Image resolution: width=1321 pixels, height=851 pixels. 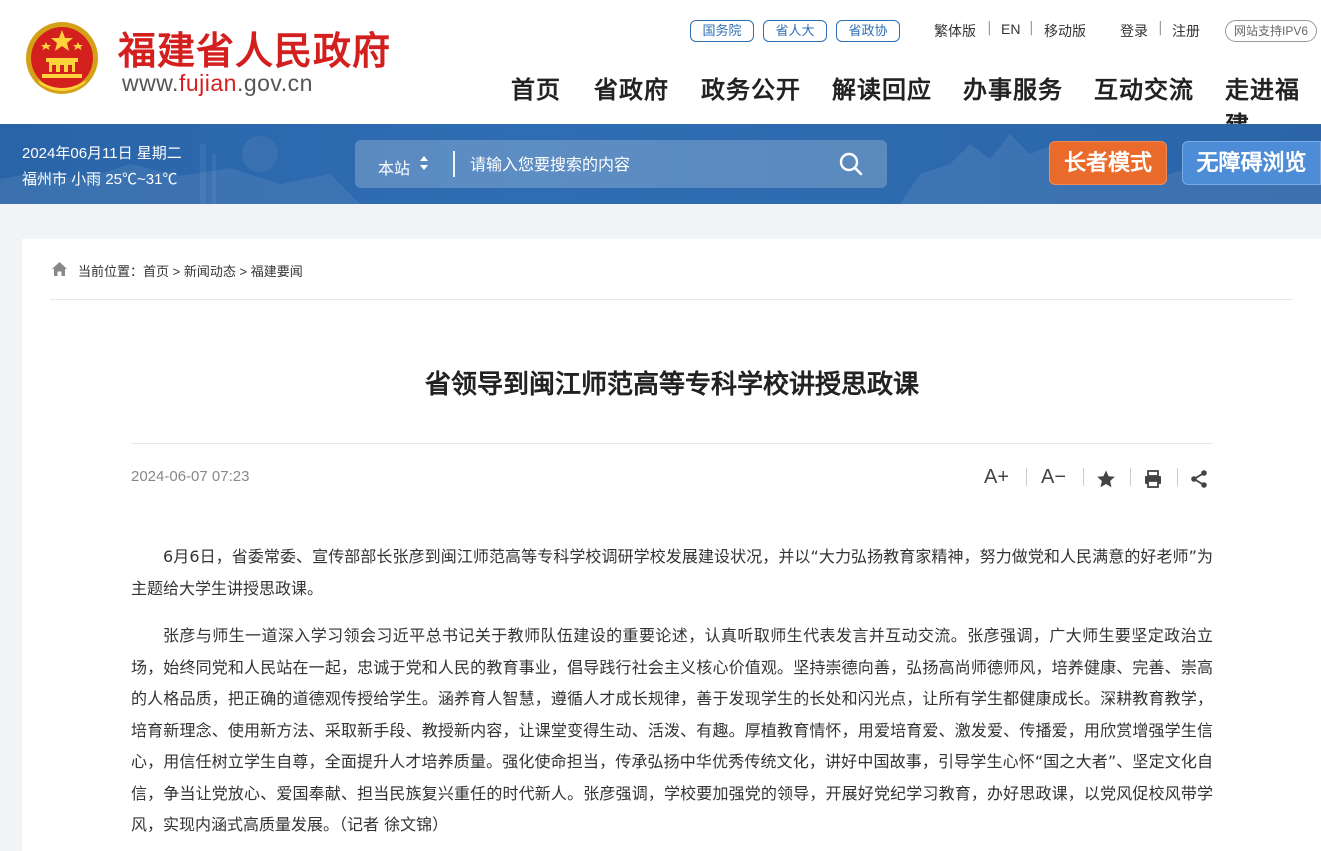 I want to click on nav-interpretation: 解读回应, so click(x=882, y=87).